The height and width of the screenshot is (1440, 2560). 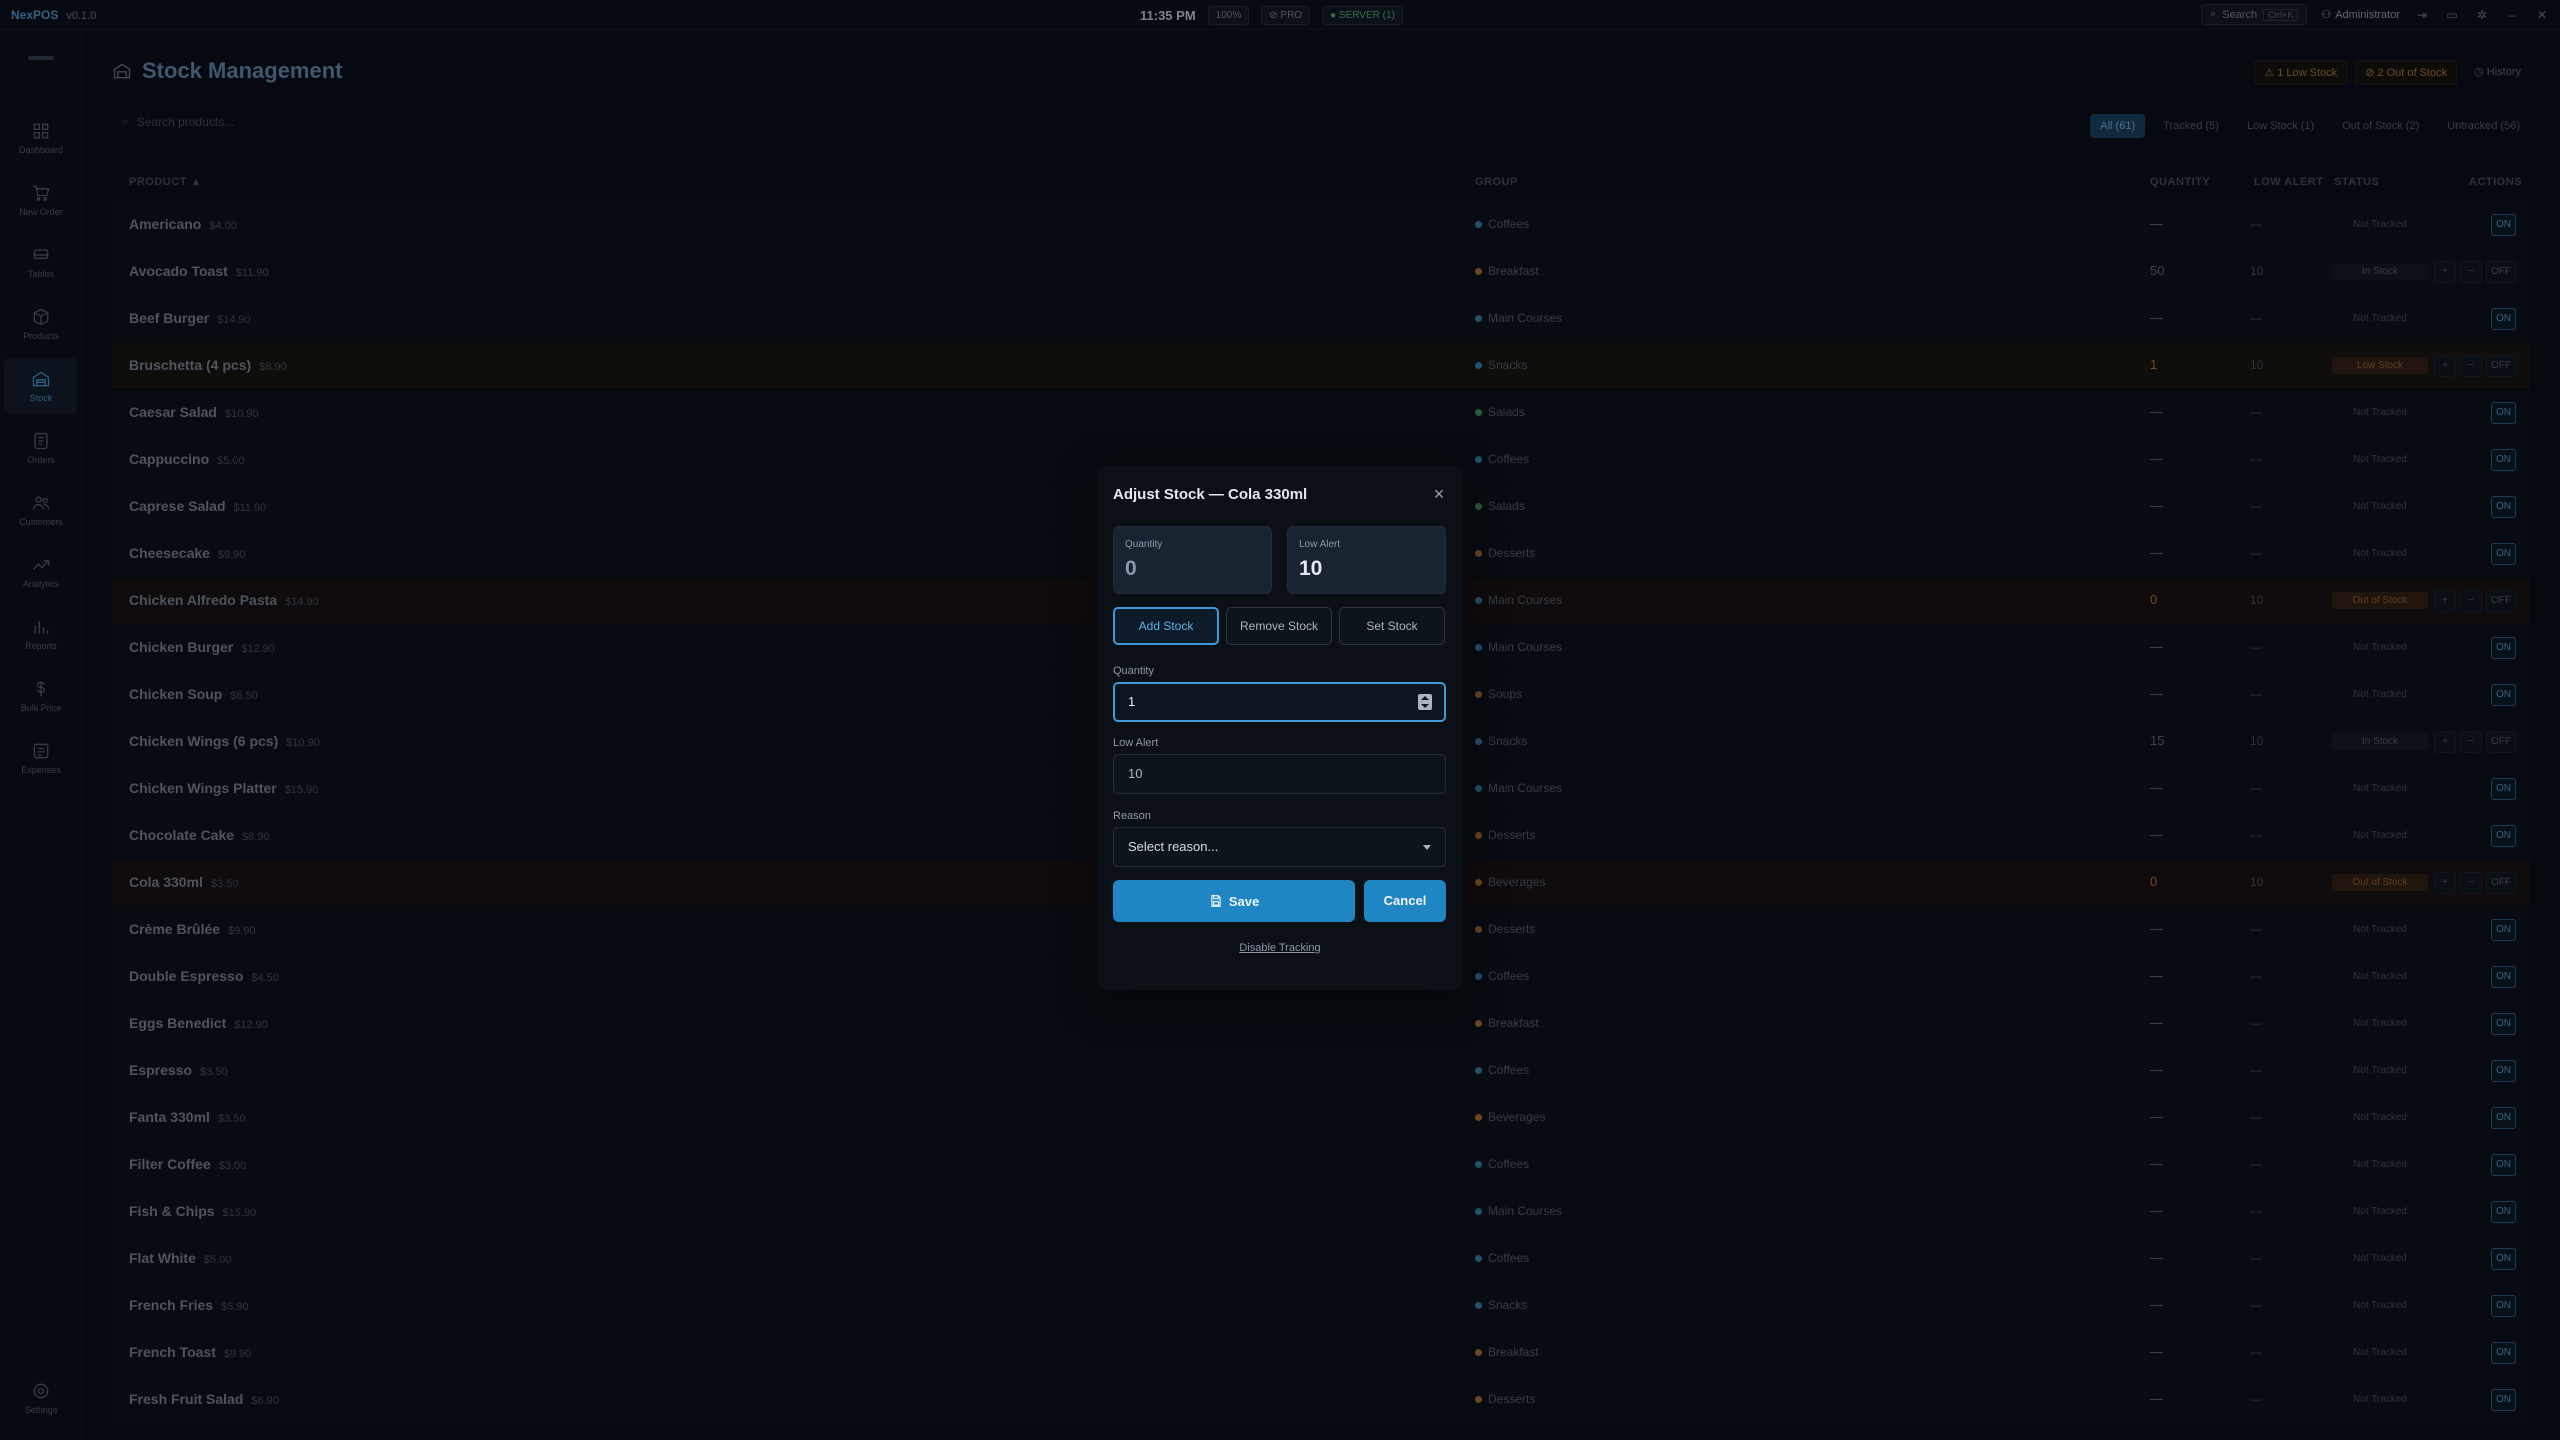 What do you see at coordinates (1439, 494) in the screenshot?
I see `close-icon: ×` at bounding box center [1439, 494].